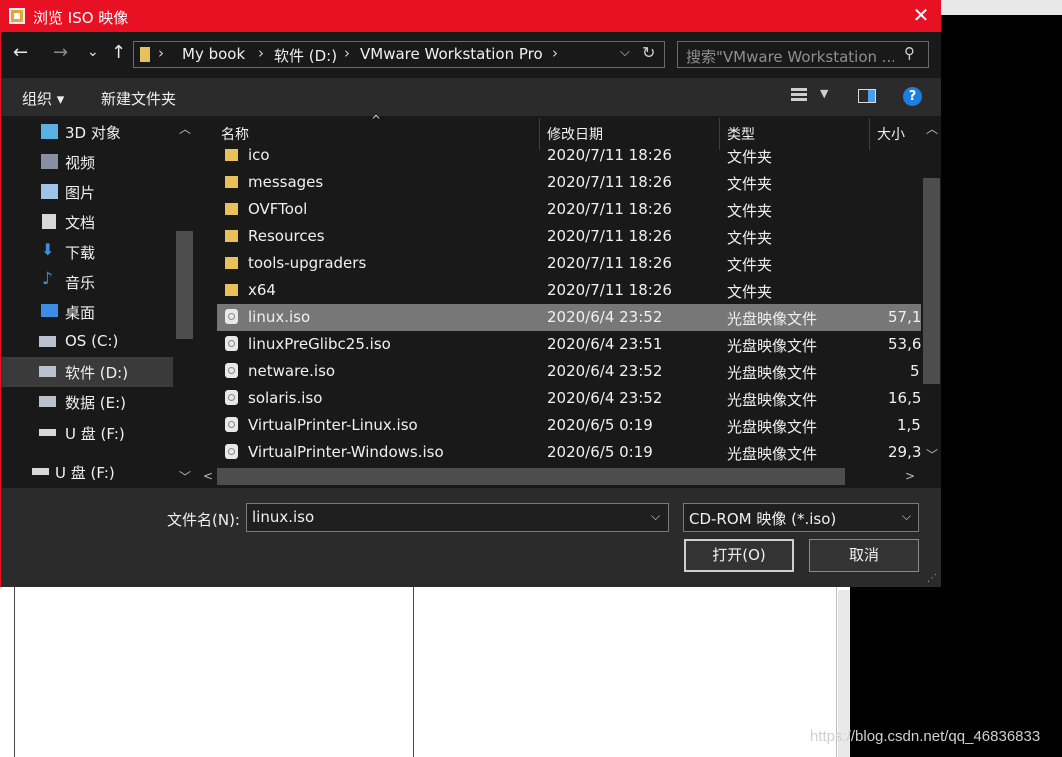  What do you see at coordinates (20, 52) in the screenshot?
I see `back-button: ←` at bounding box center [20, 52].